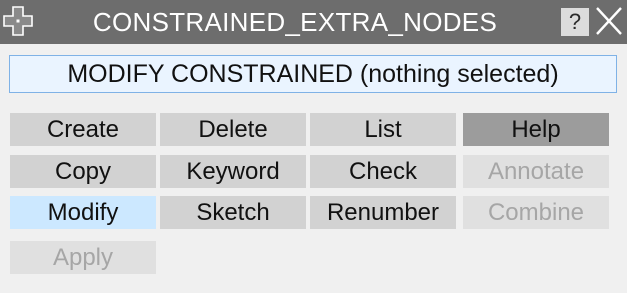  What do you see at coordinates (233, 129) in the screenshot?
I see `delete-button: Delete` at bounding box center [233, 129].